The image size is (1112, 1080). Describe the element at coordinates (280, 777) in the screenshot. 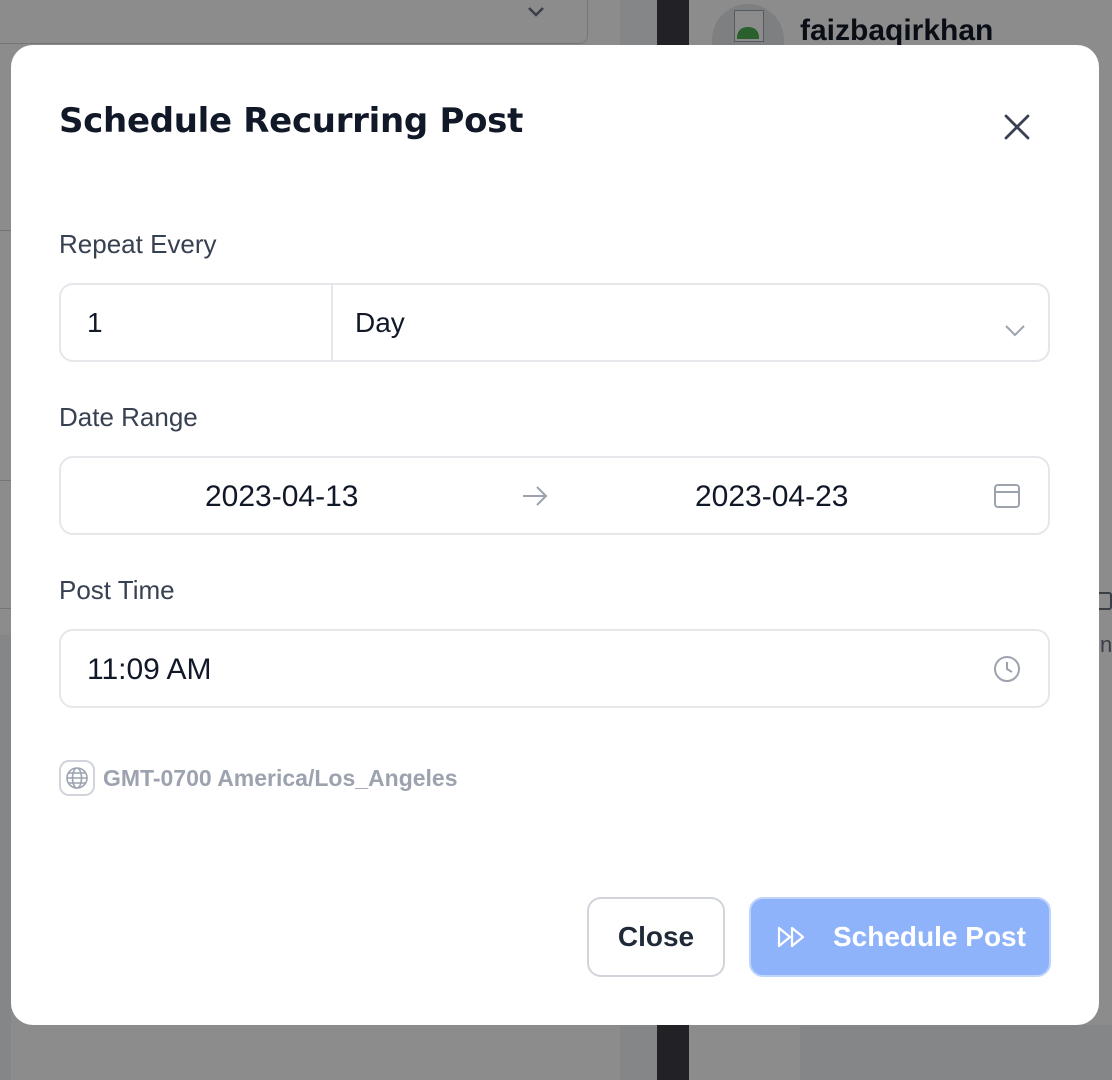

I see `timezone-text: GMT-0700 America/Los_Angeles` at that location.